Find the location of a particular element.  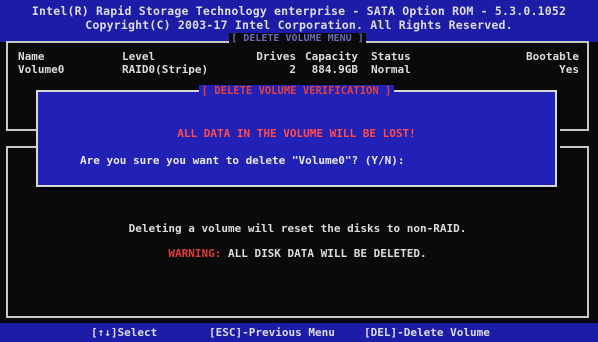

data-warning-line: WARNING: ALL DISK DATA WILL BE DELETED. is located at coordinates (297, 253).